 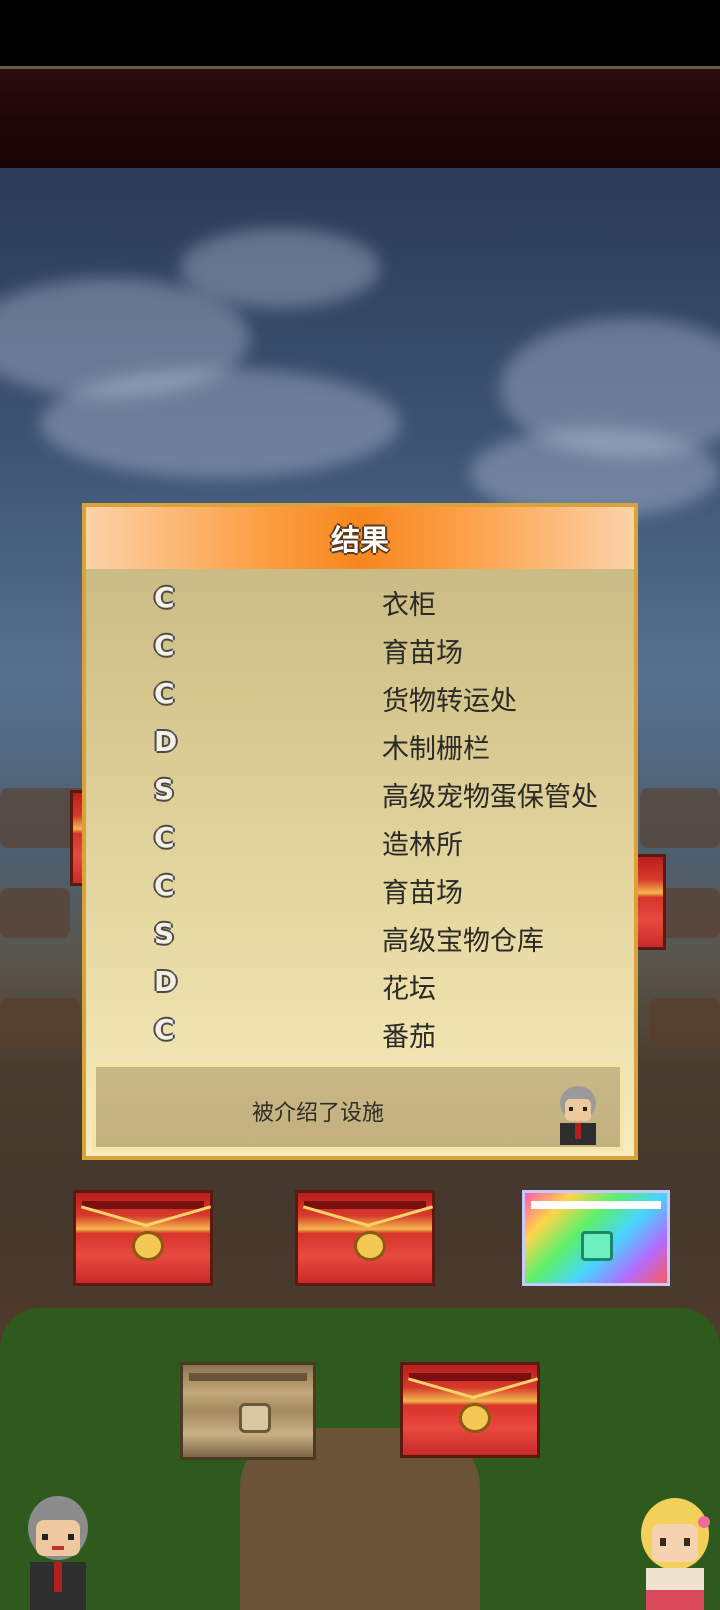 What do you see at coordinates (360, 1033) in the screenshot?
I see `list-item: C 番茄` at bounding box center [360, 1033].